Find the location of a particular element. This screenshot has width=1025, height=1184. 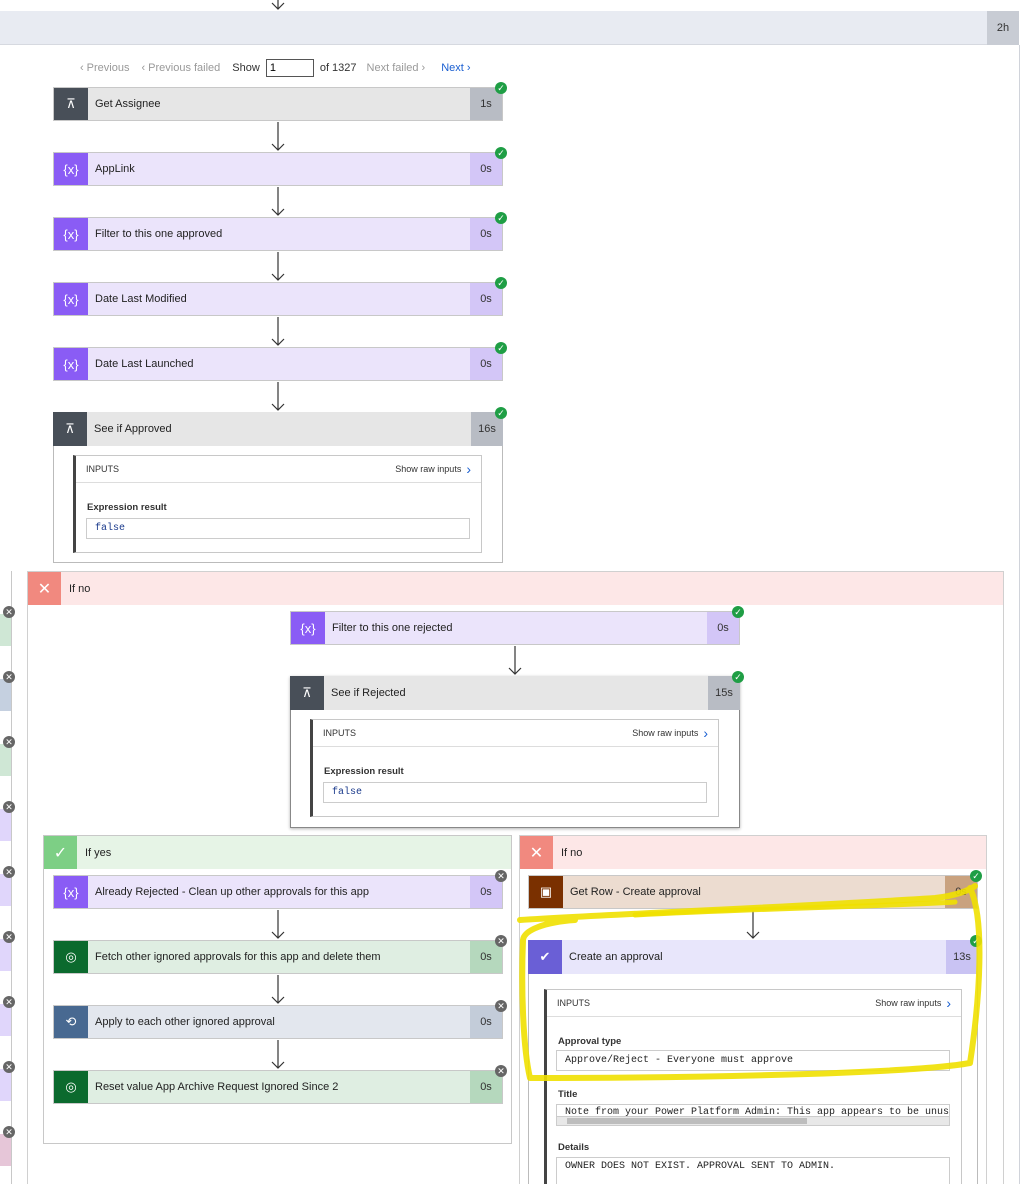

show-label: Show is located at coordinates (246, 68).